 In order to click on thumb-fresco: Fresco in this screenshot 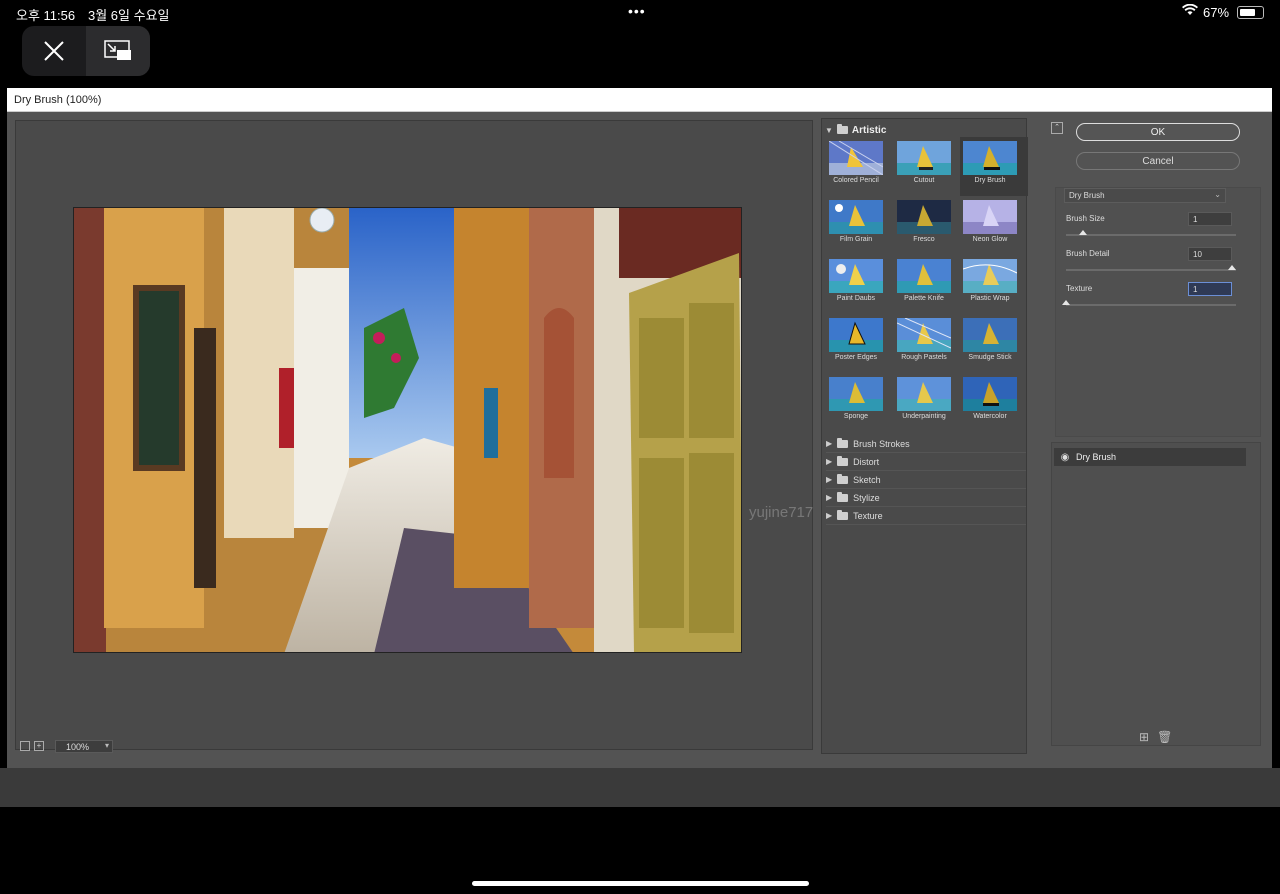, I will do `click(928, 227)`.